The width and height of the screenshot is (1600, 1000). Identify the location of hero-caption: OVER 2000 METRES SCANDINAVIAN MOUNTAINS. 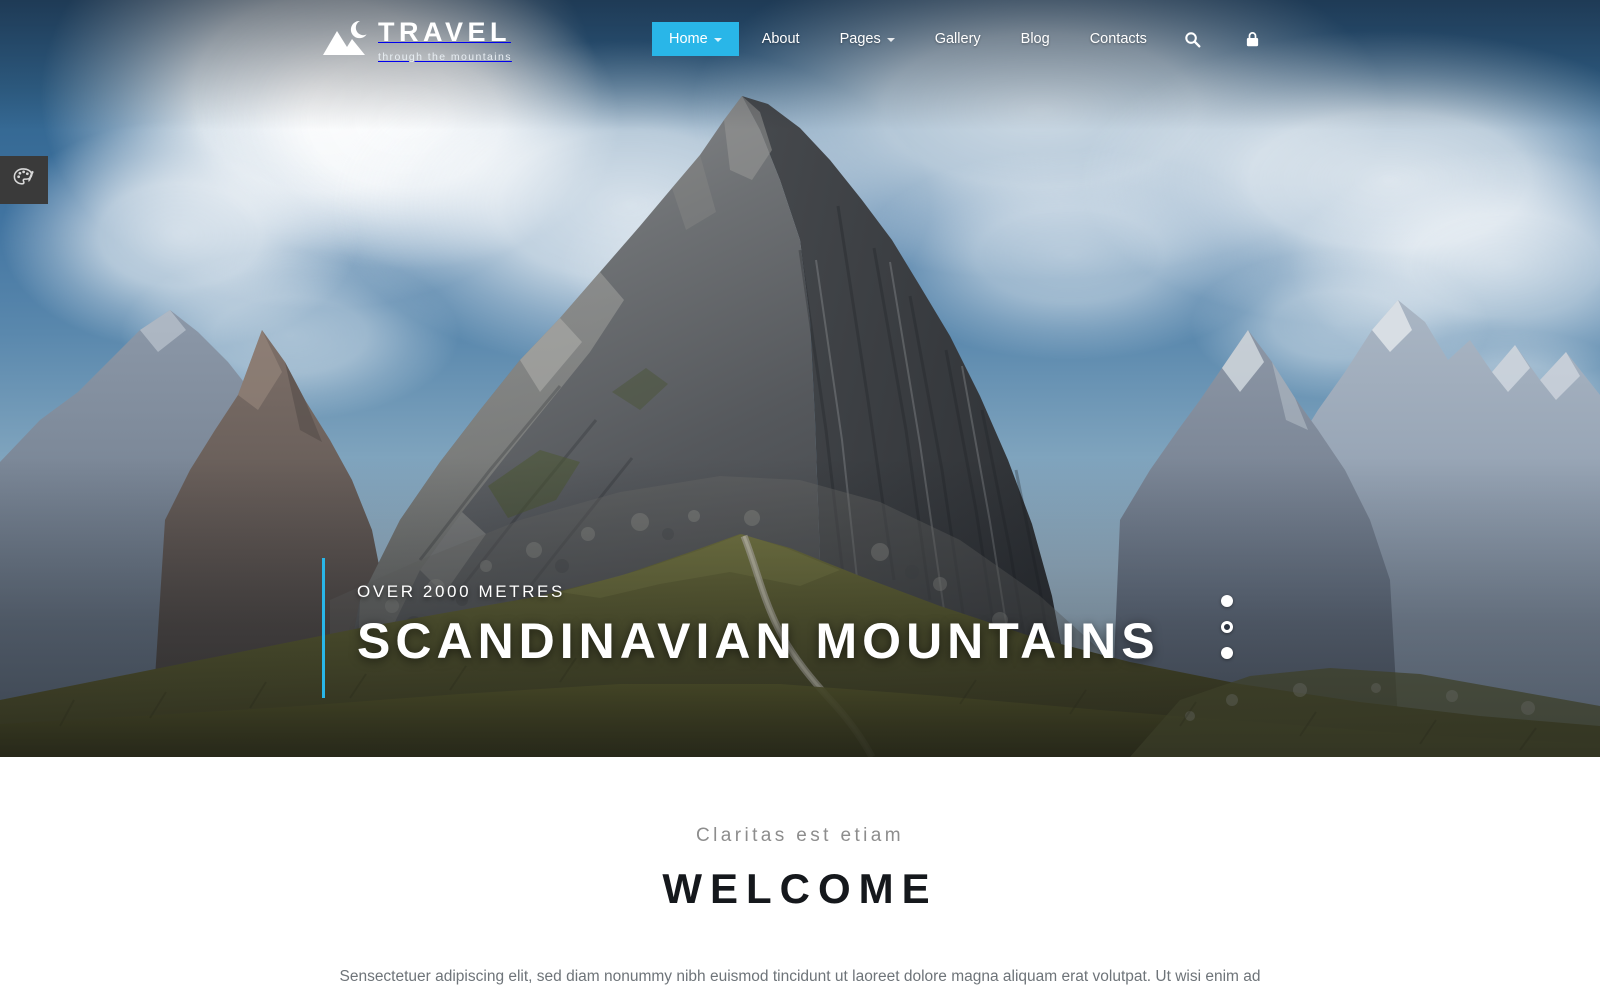
(741, 628).